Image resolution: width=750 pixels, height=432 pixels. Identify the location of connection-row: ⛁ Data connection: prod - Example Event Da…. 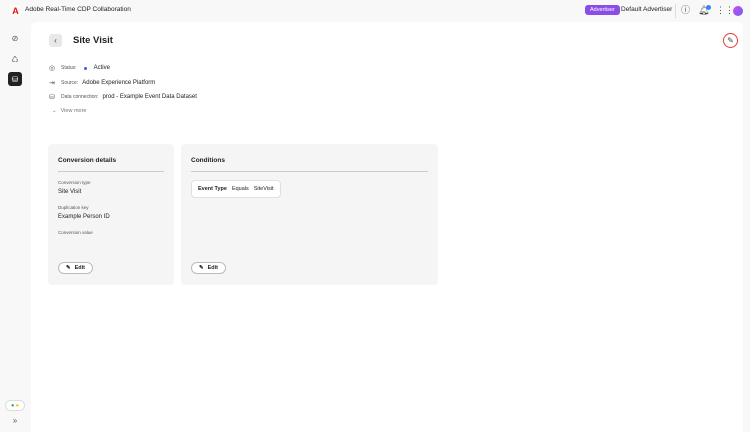
(123, 97).